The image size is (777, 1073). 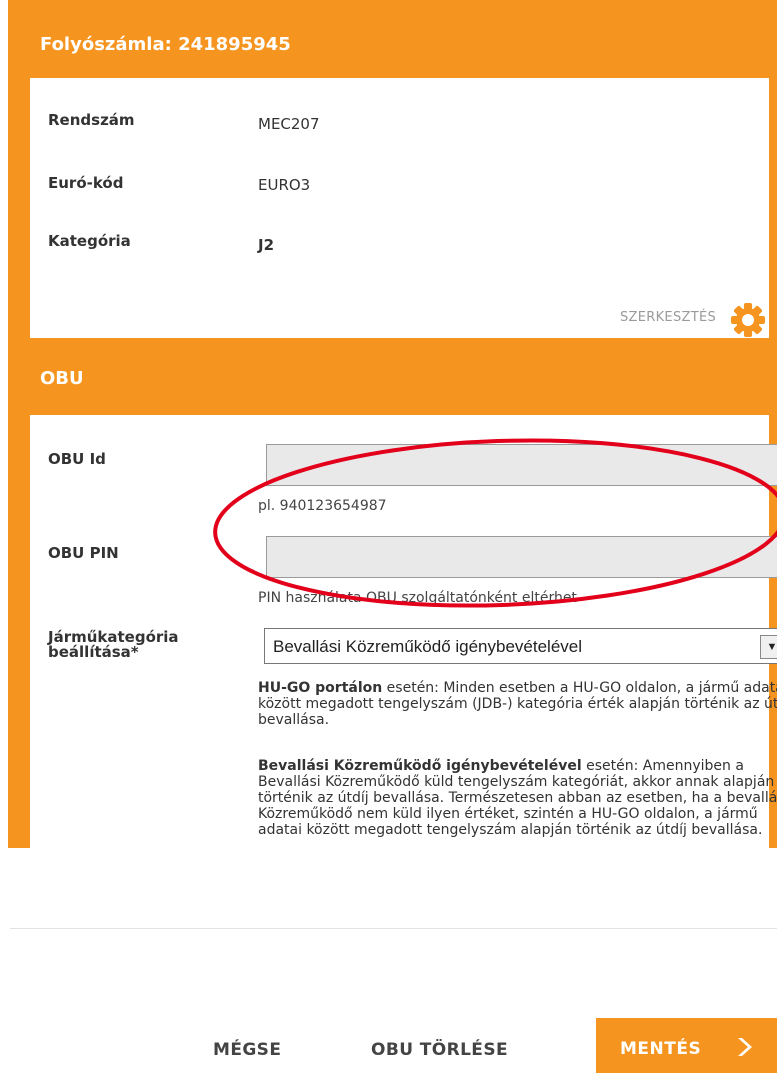 What do you see at coordinates (521, 465) in the screenshot?
I see `obu-id-input` at bounding box center [521, 465].